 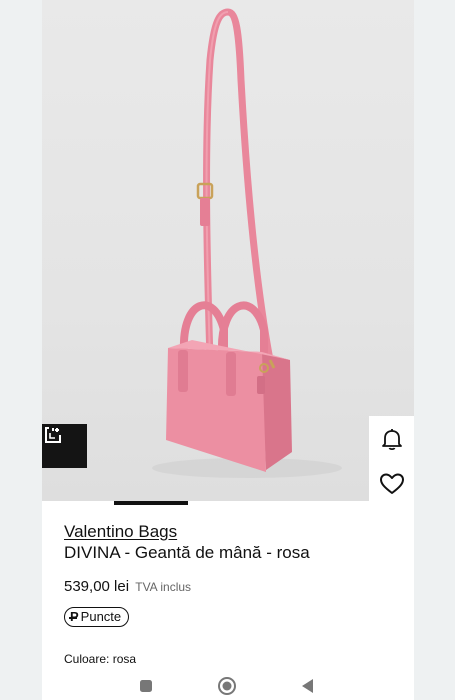 I want to click on brand-link: Valentino Bags, so click(x=234, y=531).